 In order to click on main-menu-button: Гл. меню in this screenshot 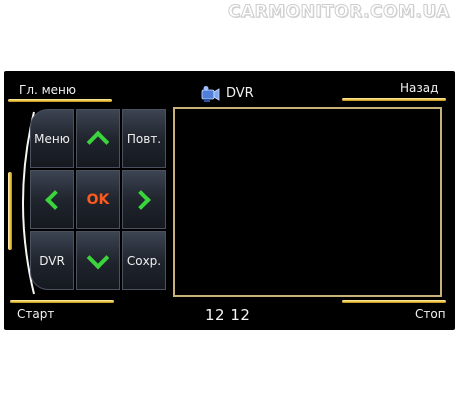, I will do `click(47, 90)`.